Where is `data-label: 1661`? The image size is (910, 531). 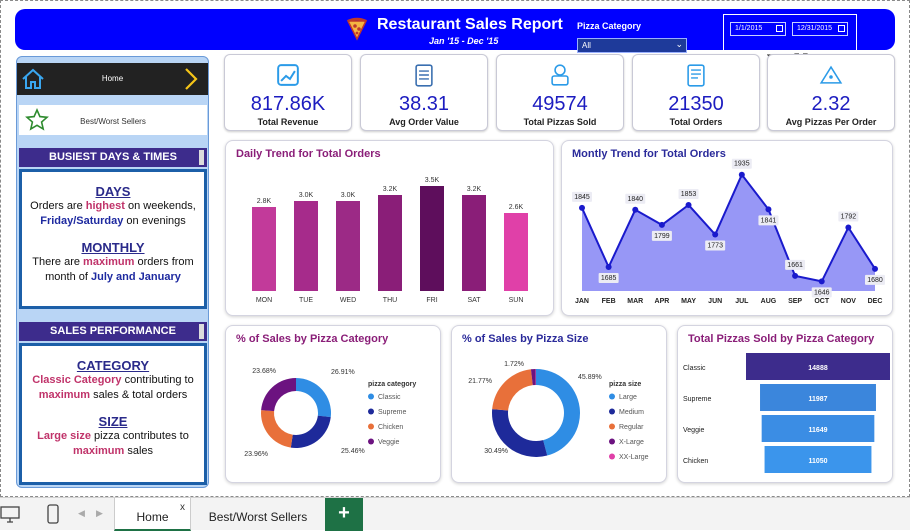
data-label: 1661 is located at coordinates (795, 265).